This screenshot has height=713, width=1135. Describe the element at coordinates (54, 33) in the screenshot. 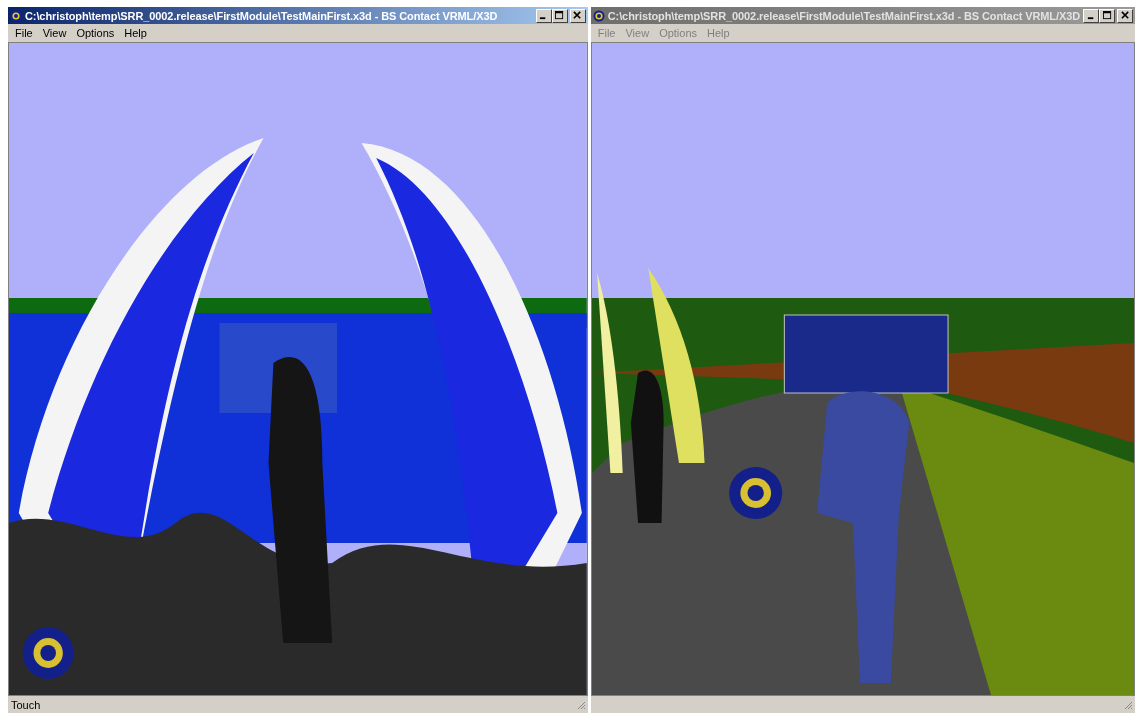

I see `menu-item: View` at that location.